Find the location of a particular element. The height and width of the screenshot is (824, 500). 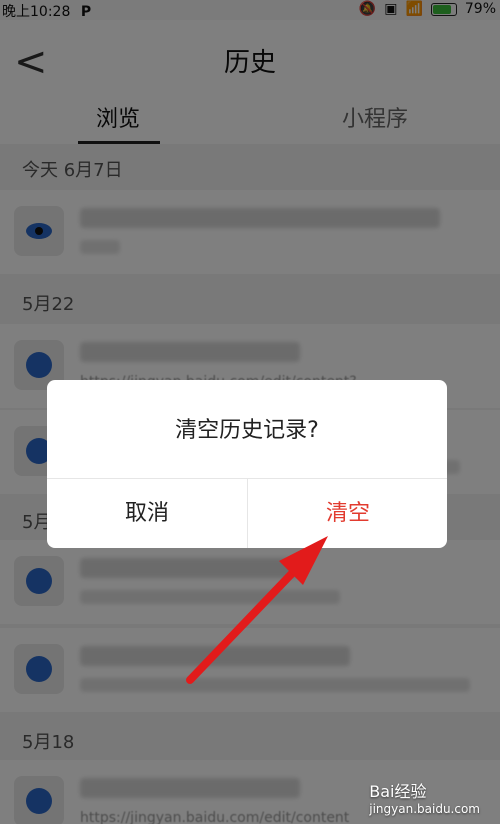

cancel-button: 取消 is located at coordinates (147, 513).